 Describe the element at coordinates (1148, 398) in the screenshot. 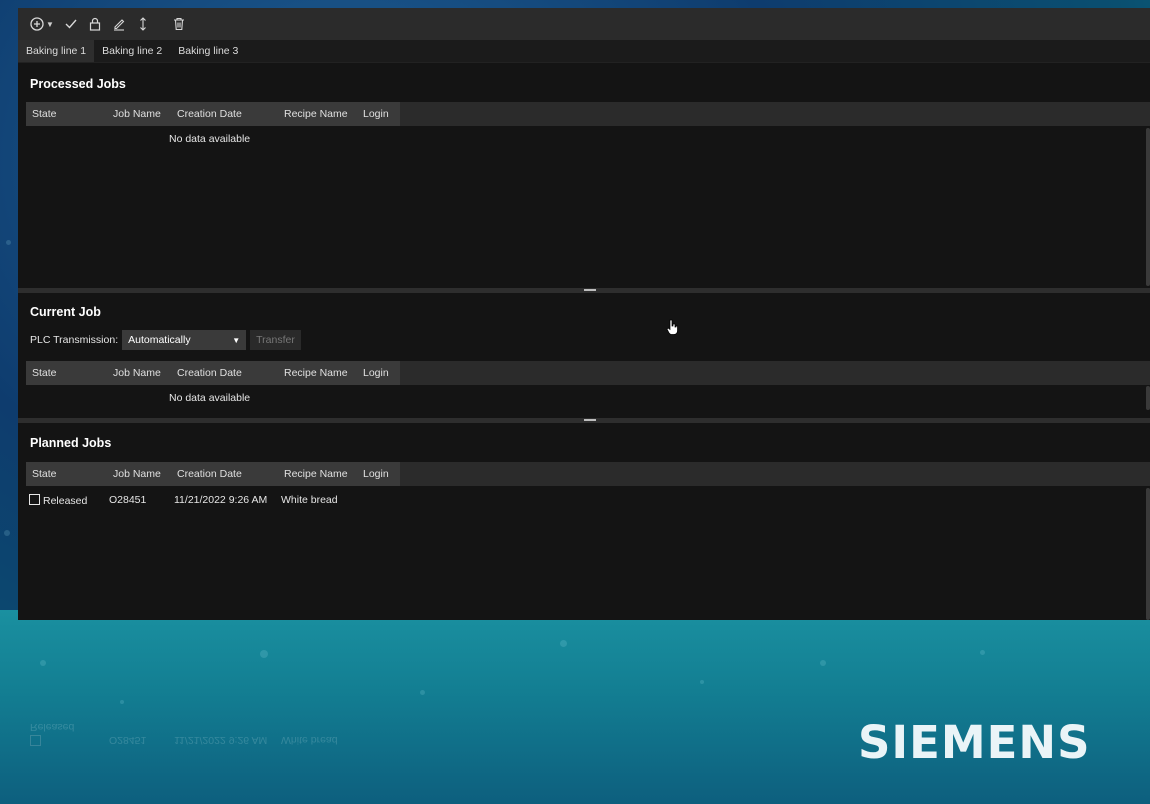

I see `current-scrollbar` at that location.